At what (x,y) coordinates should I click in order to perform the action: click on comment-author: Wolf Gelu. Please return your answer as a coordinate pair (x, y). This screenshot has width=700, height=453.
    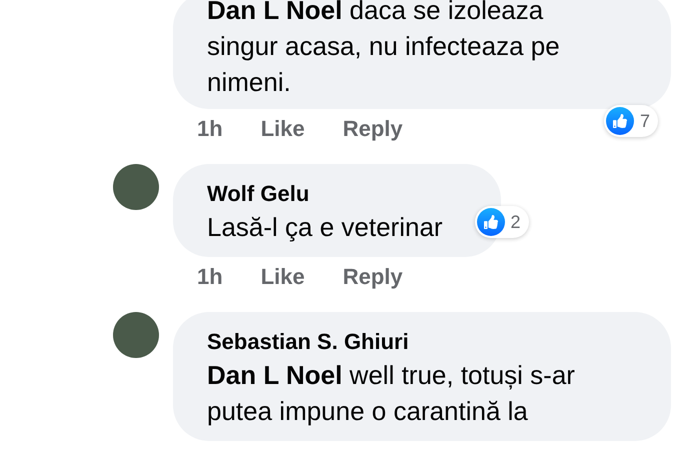
    Looking at the image, I should click on (325, 194).